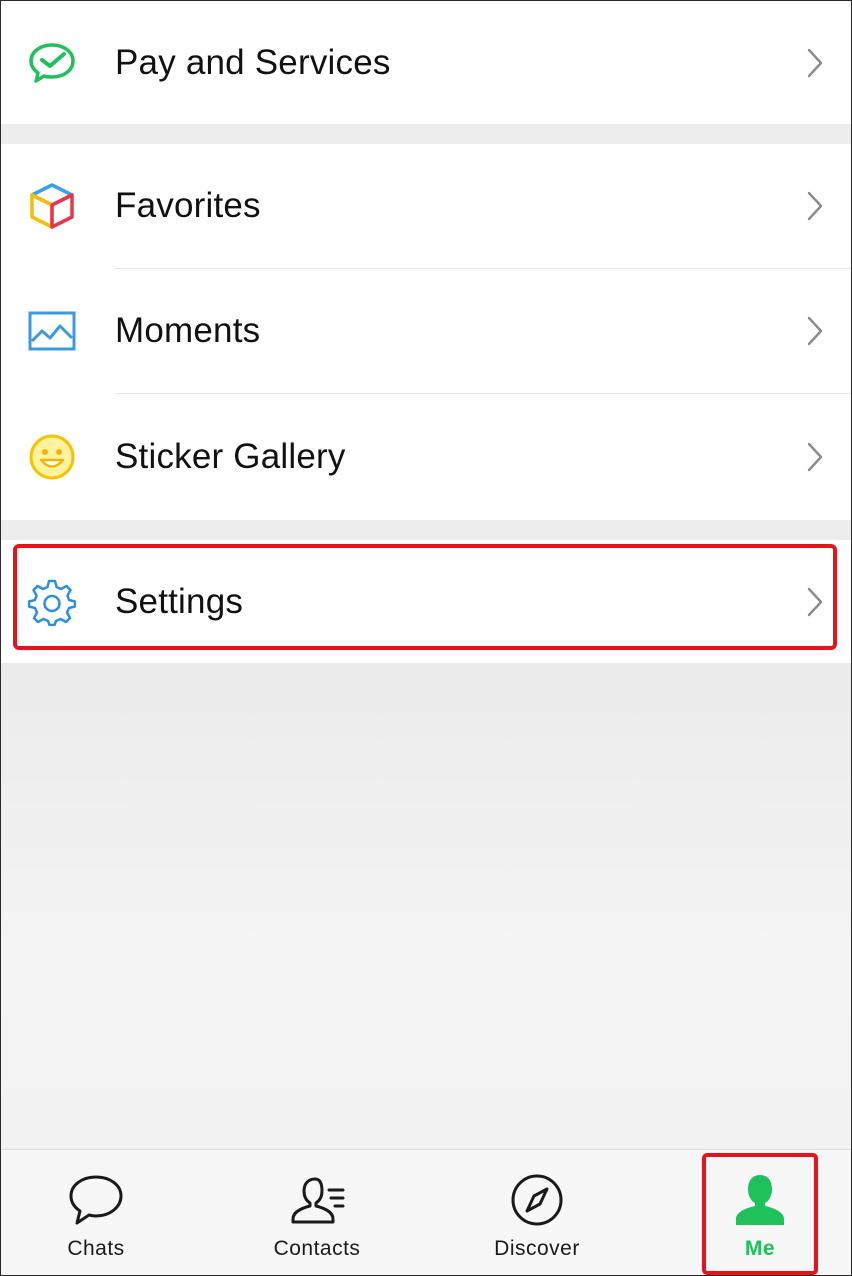 Image resolution: width=852 pixels, height=1276 pixels. I want to click on menu-group-settings: Settings, so click(426, 601).